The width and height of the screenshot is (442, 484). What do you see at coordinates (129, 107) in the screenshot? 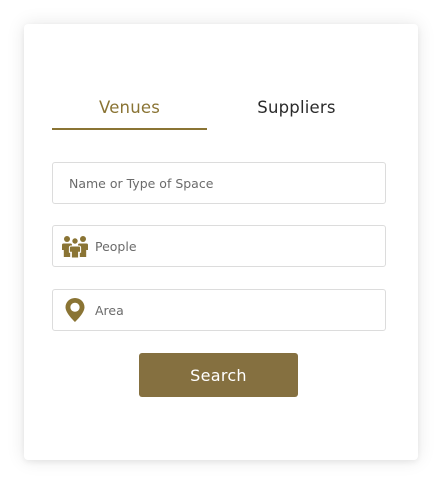
I see `tab-venues-label: Venues` at bounding box center [129, 107].